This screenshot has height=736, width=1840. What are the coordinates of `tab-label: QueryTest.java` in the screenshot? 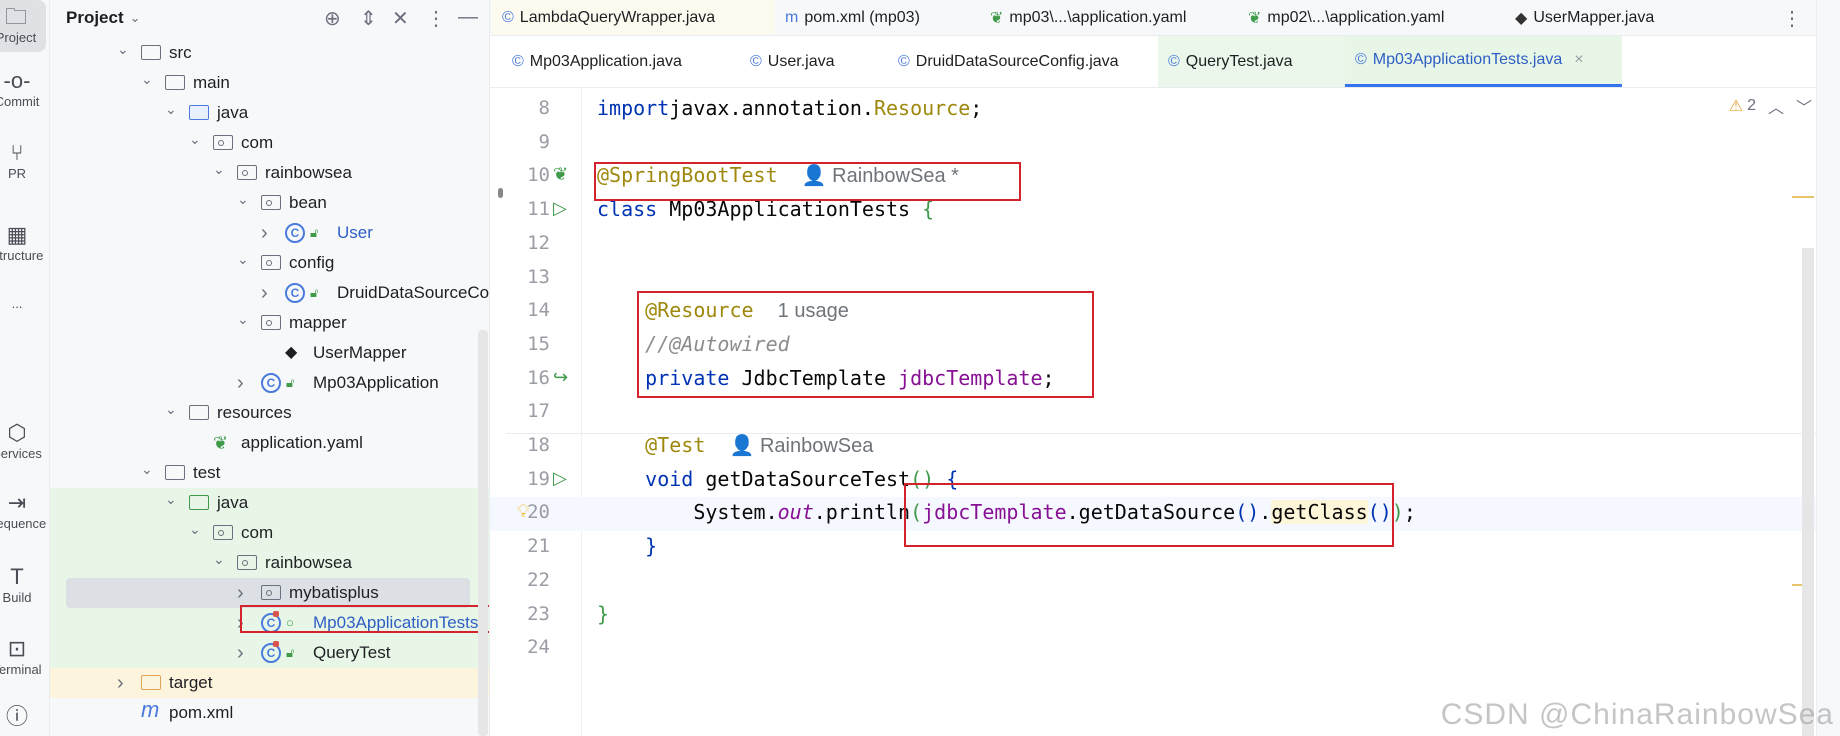 It's located at (1239, 61).